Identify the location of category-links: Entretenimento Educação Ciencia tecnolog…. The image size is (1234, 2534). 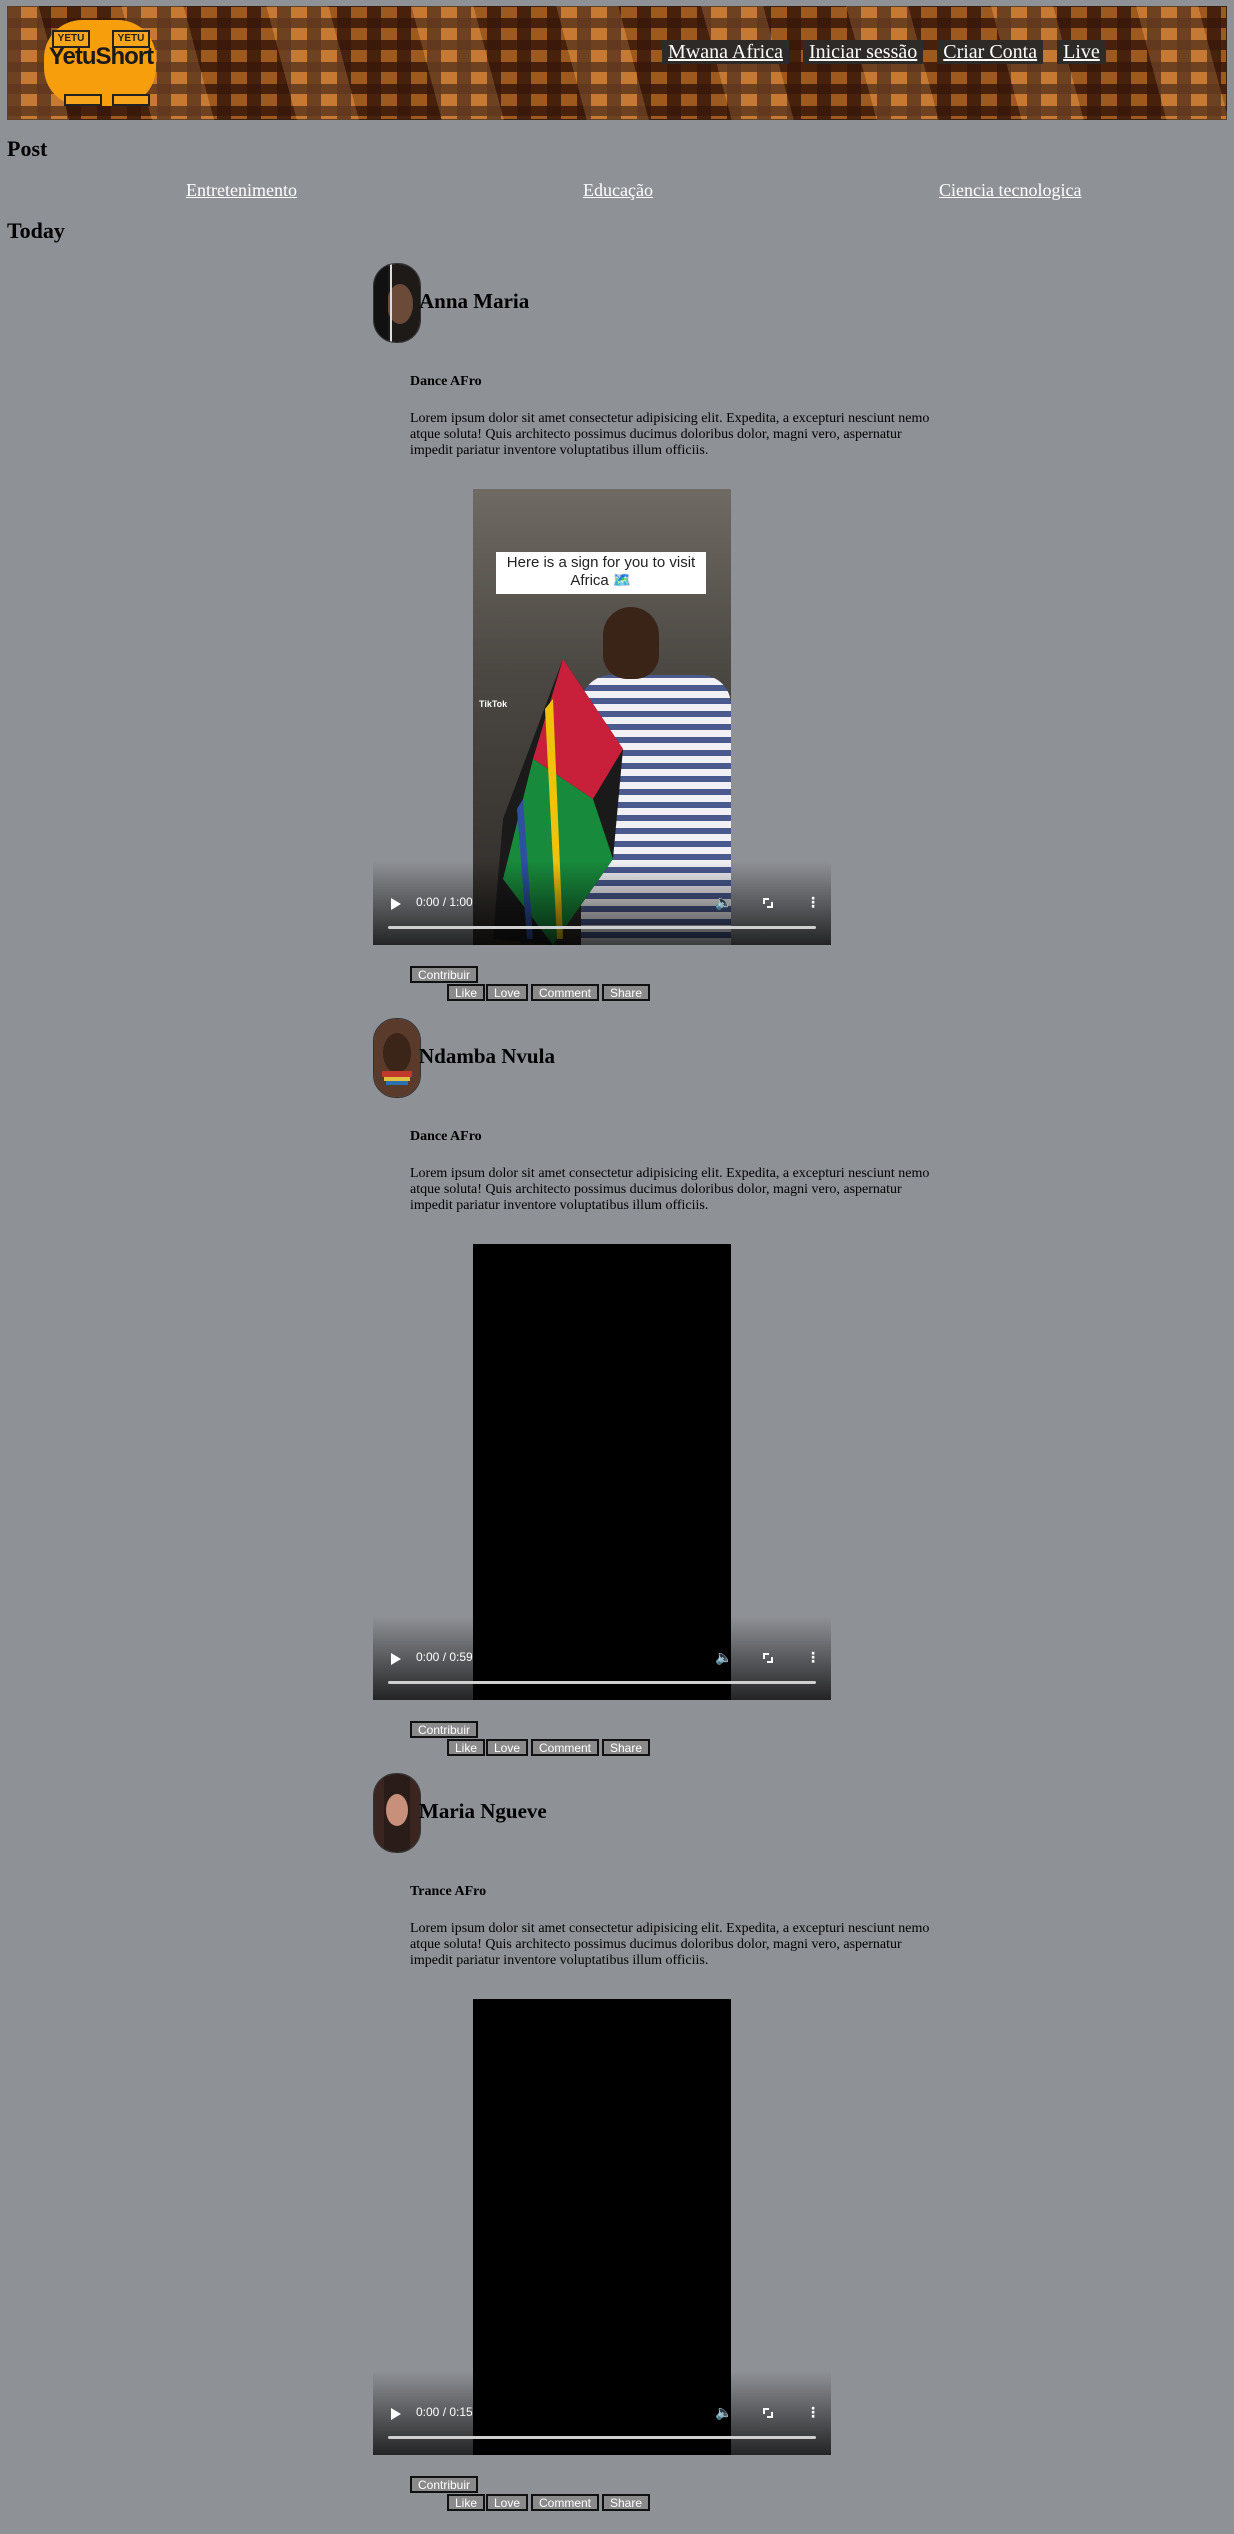
(617, 192).